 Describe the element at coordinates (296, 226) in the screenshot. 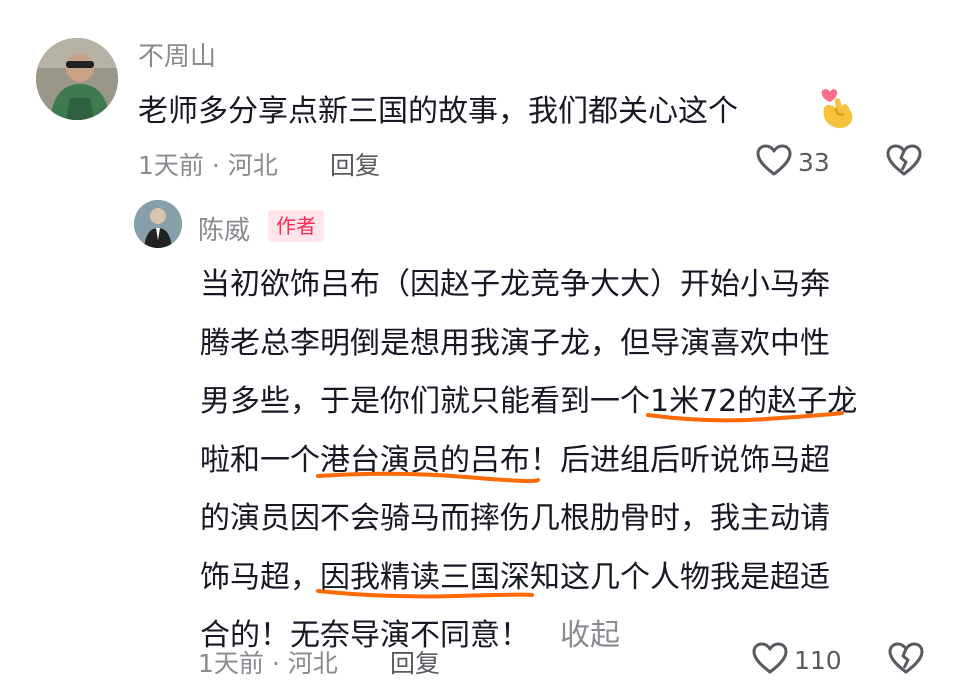

I see `author-badge: 作者` at that location.